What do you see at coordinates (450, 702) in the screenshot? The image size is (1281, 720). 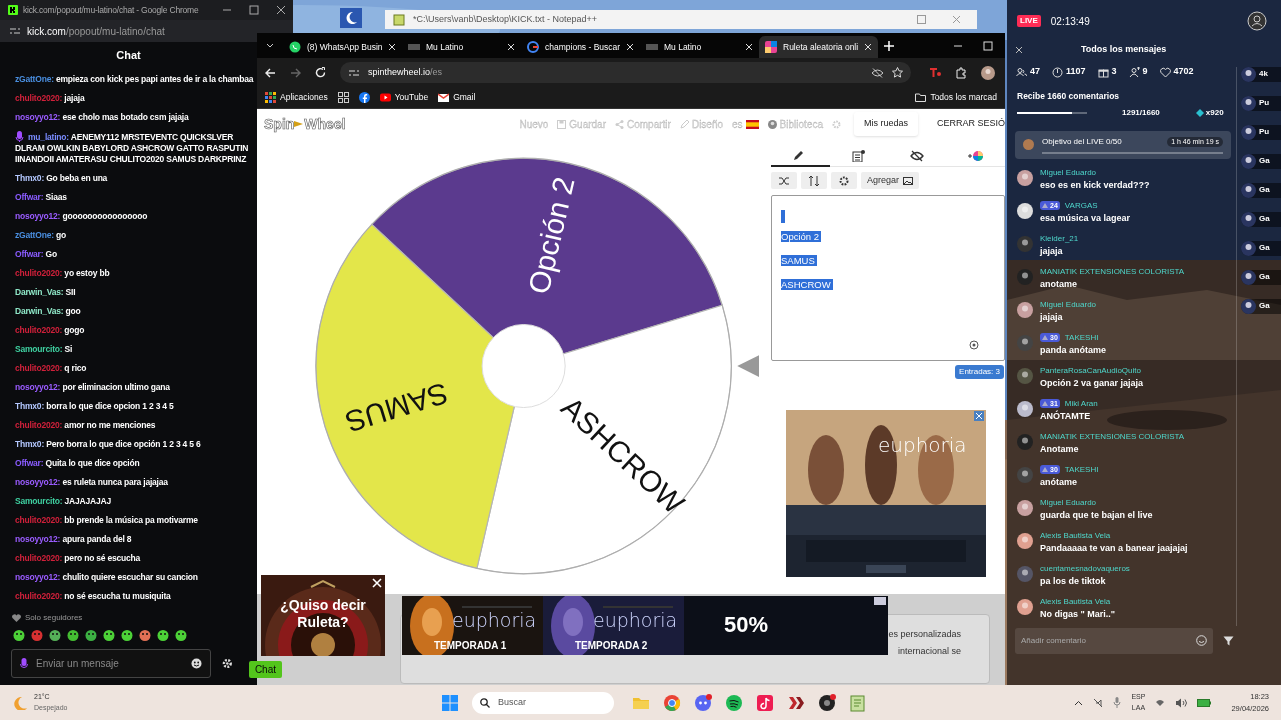 I see `windows-start-icon` at bounding box center [450, 702].